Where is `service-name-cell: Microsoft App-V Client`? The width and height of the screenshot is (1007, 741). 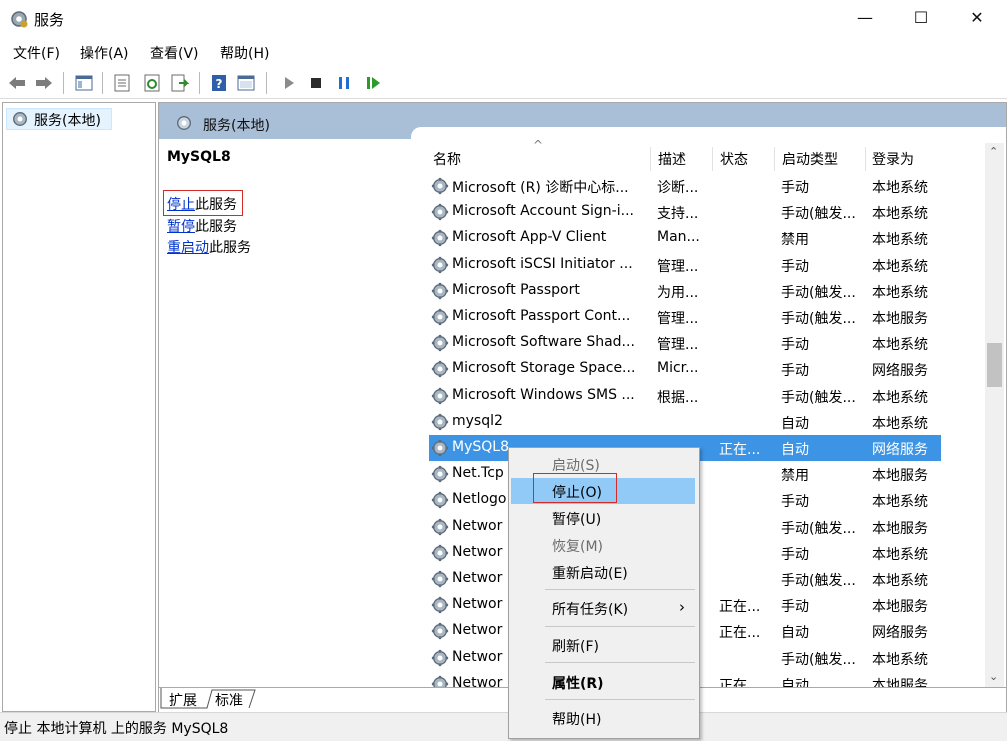
service-name-cell: Microsoft App-V Client is located at coordinates (529, 237).